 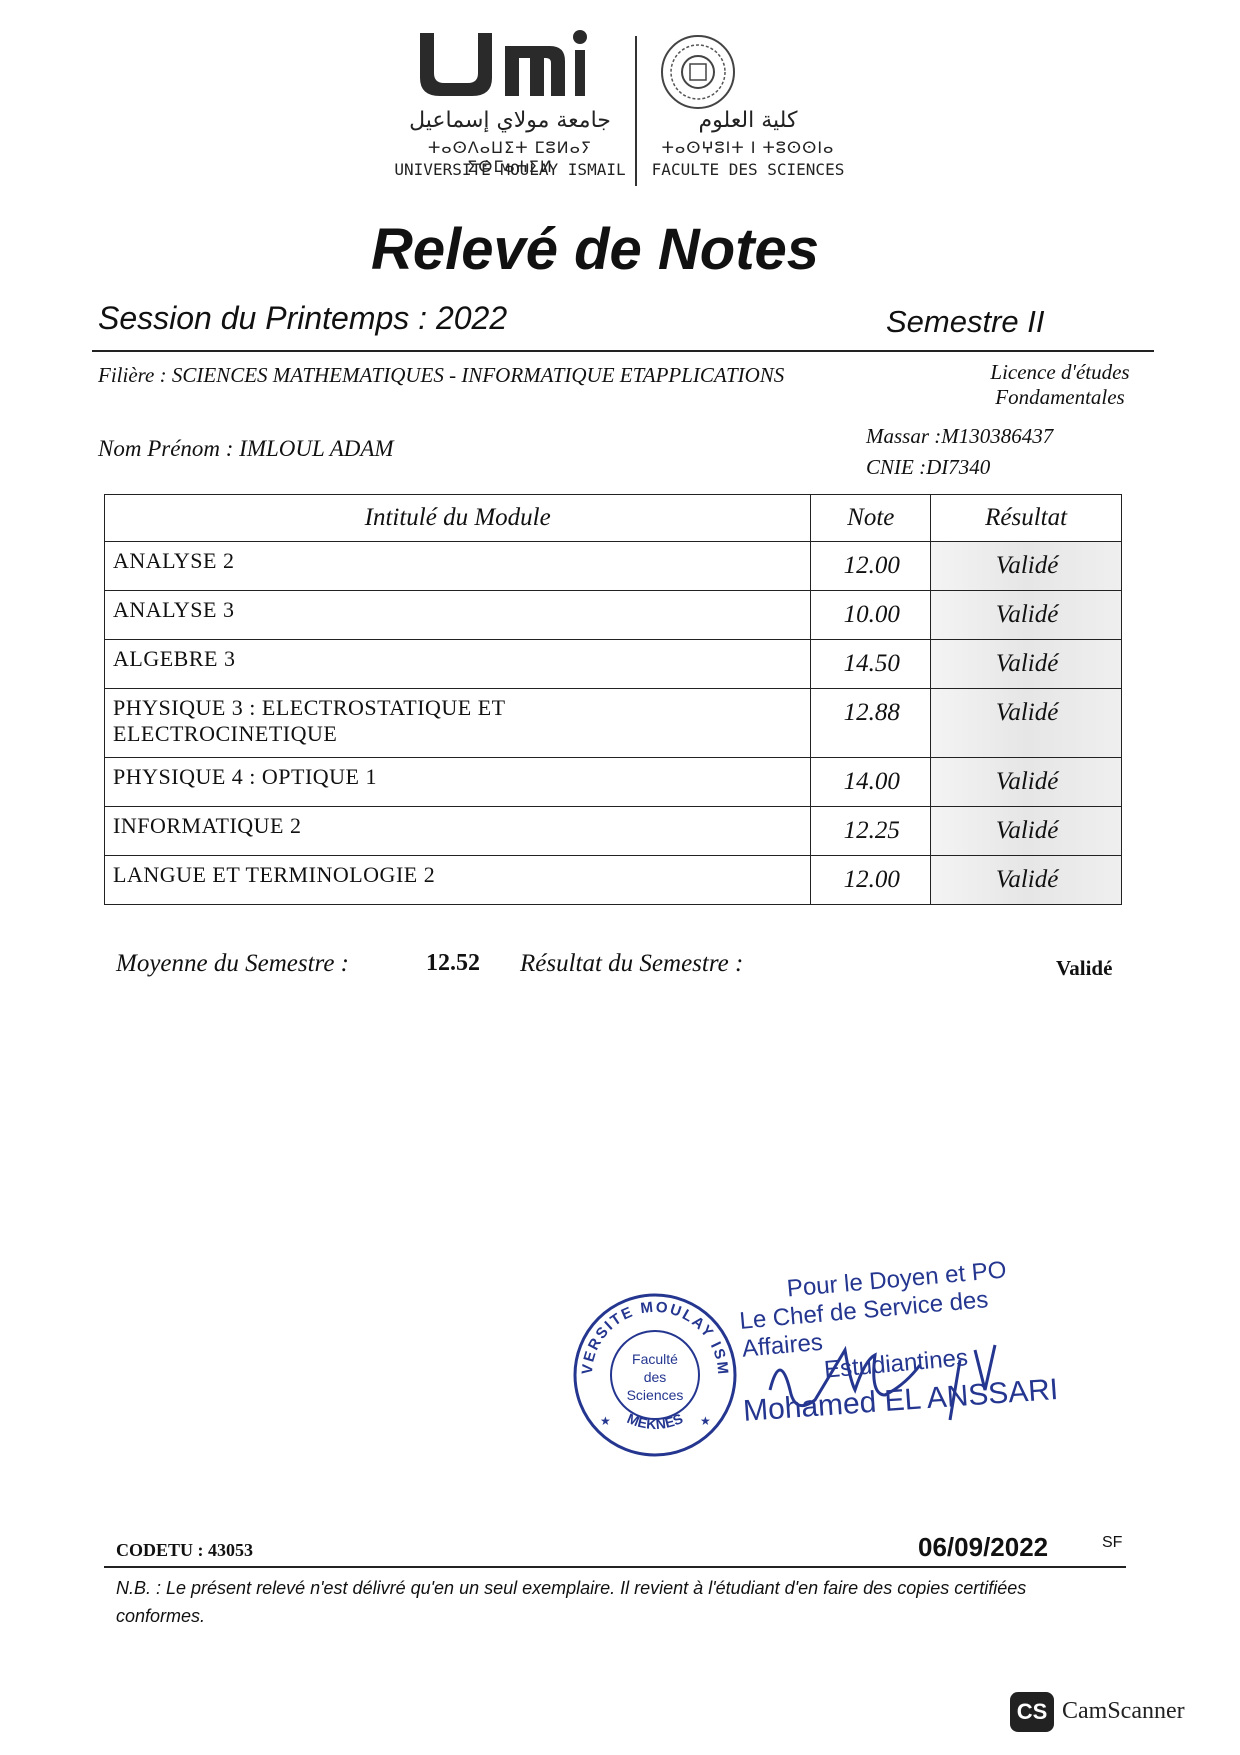 What do you see at coordinates (636, 111) in the screenshot?
I see `logo-divider` at bounding box center [636, 111].